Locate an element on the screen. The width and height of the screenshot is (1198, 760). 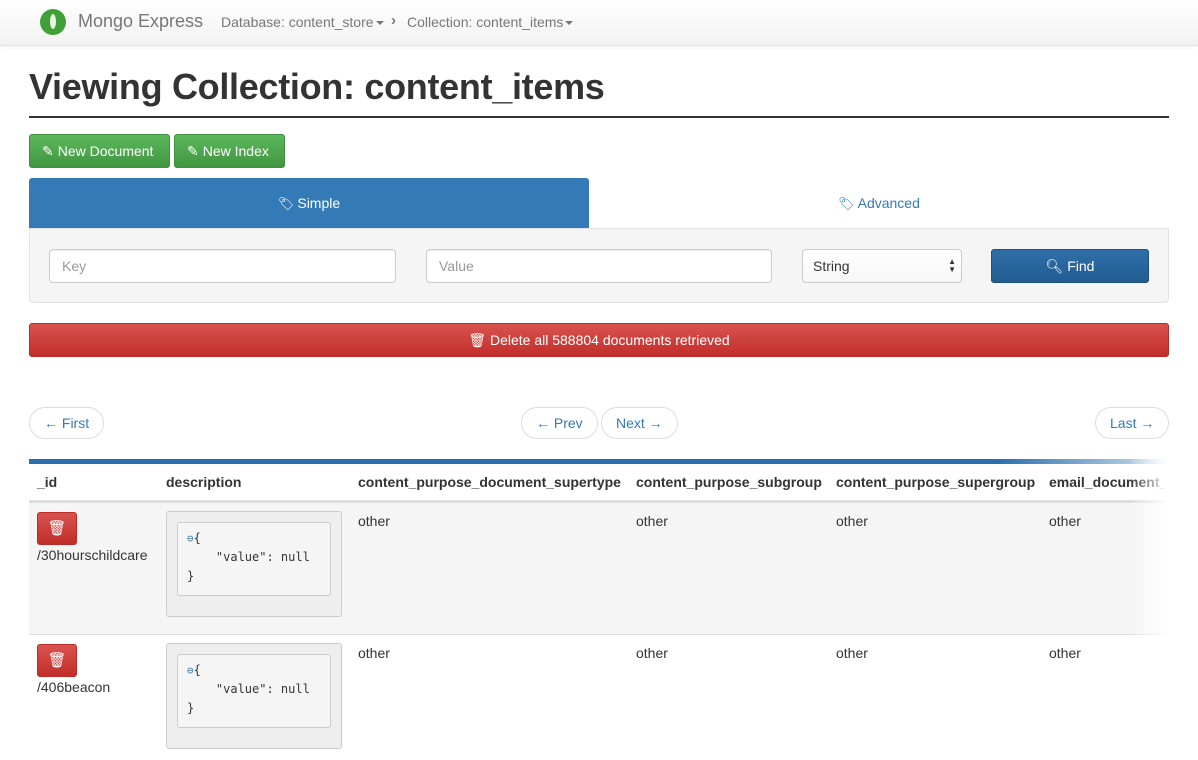
key-input is located at coordinates (222, 266).